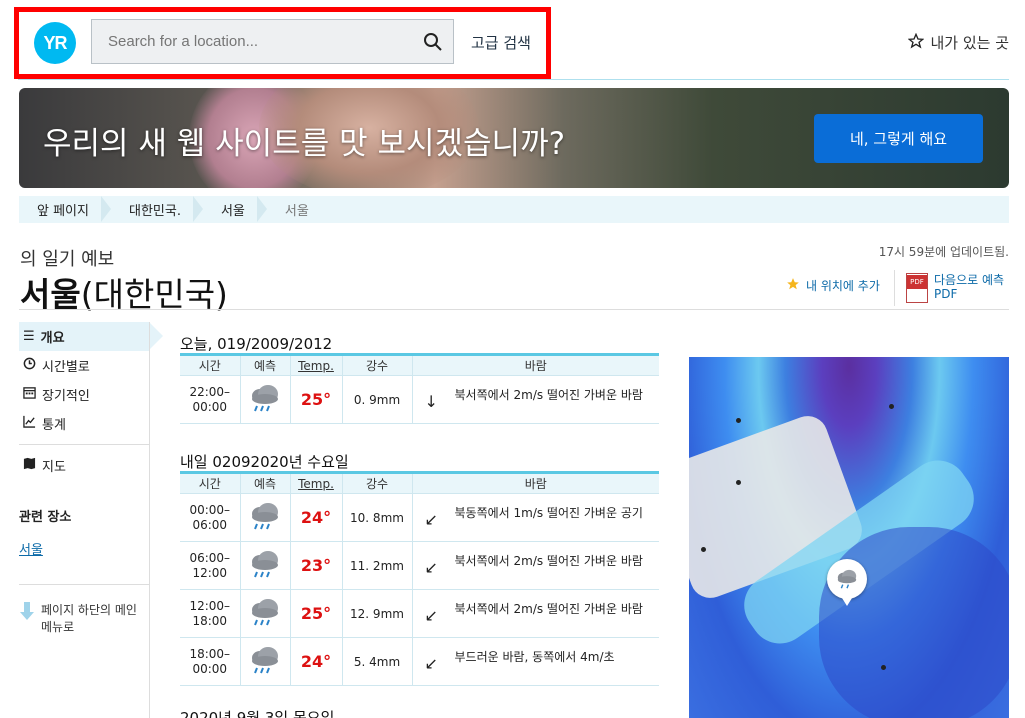 This screenshot has height=718, width=1025. Describe the element at coordinates (27, 618) in the screenshot. I see `arrow-down-icon` at that location.